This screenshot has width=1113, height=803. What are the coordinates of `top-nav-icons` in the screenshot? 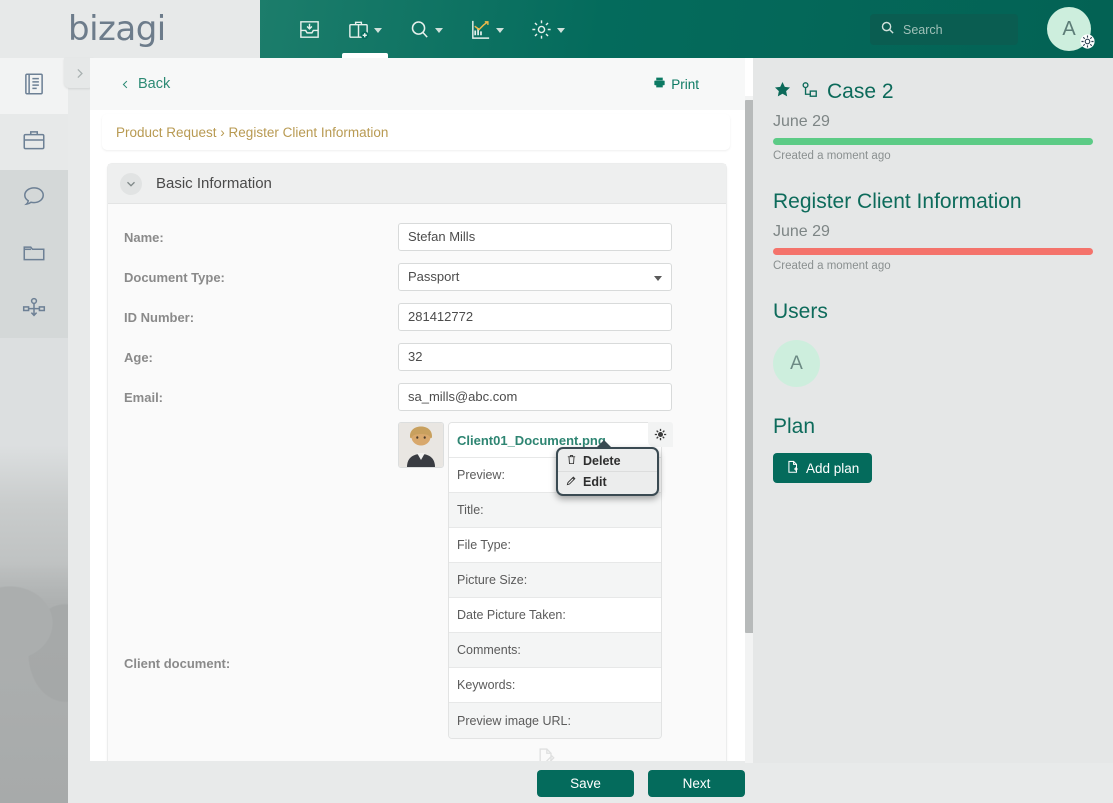 It's located at (431, 29).